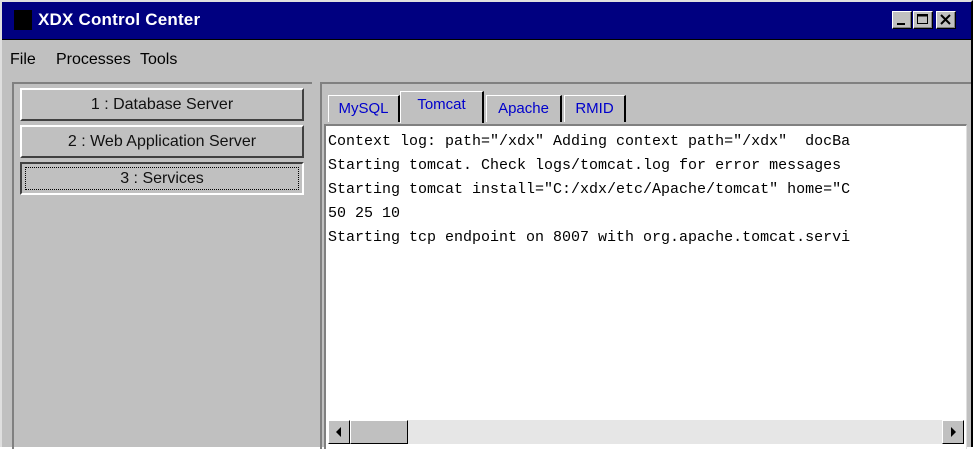  Describe the element at coordinates (486, 21) in the screenshot. I see `title-bar: XDX Control Center` at that location.